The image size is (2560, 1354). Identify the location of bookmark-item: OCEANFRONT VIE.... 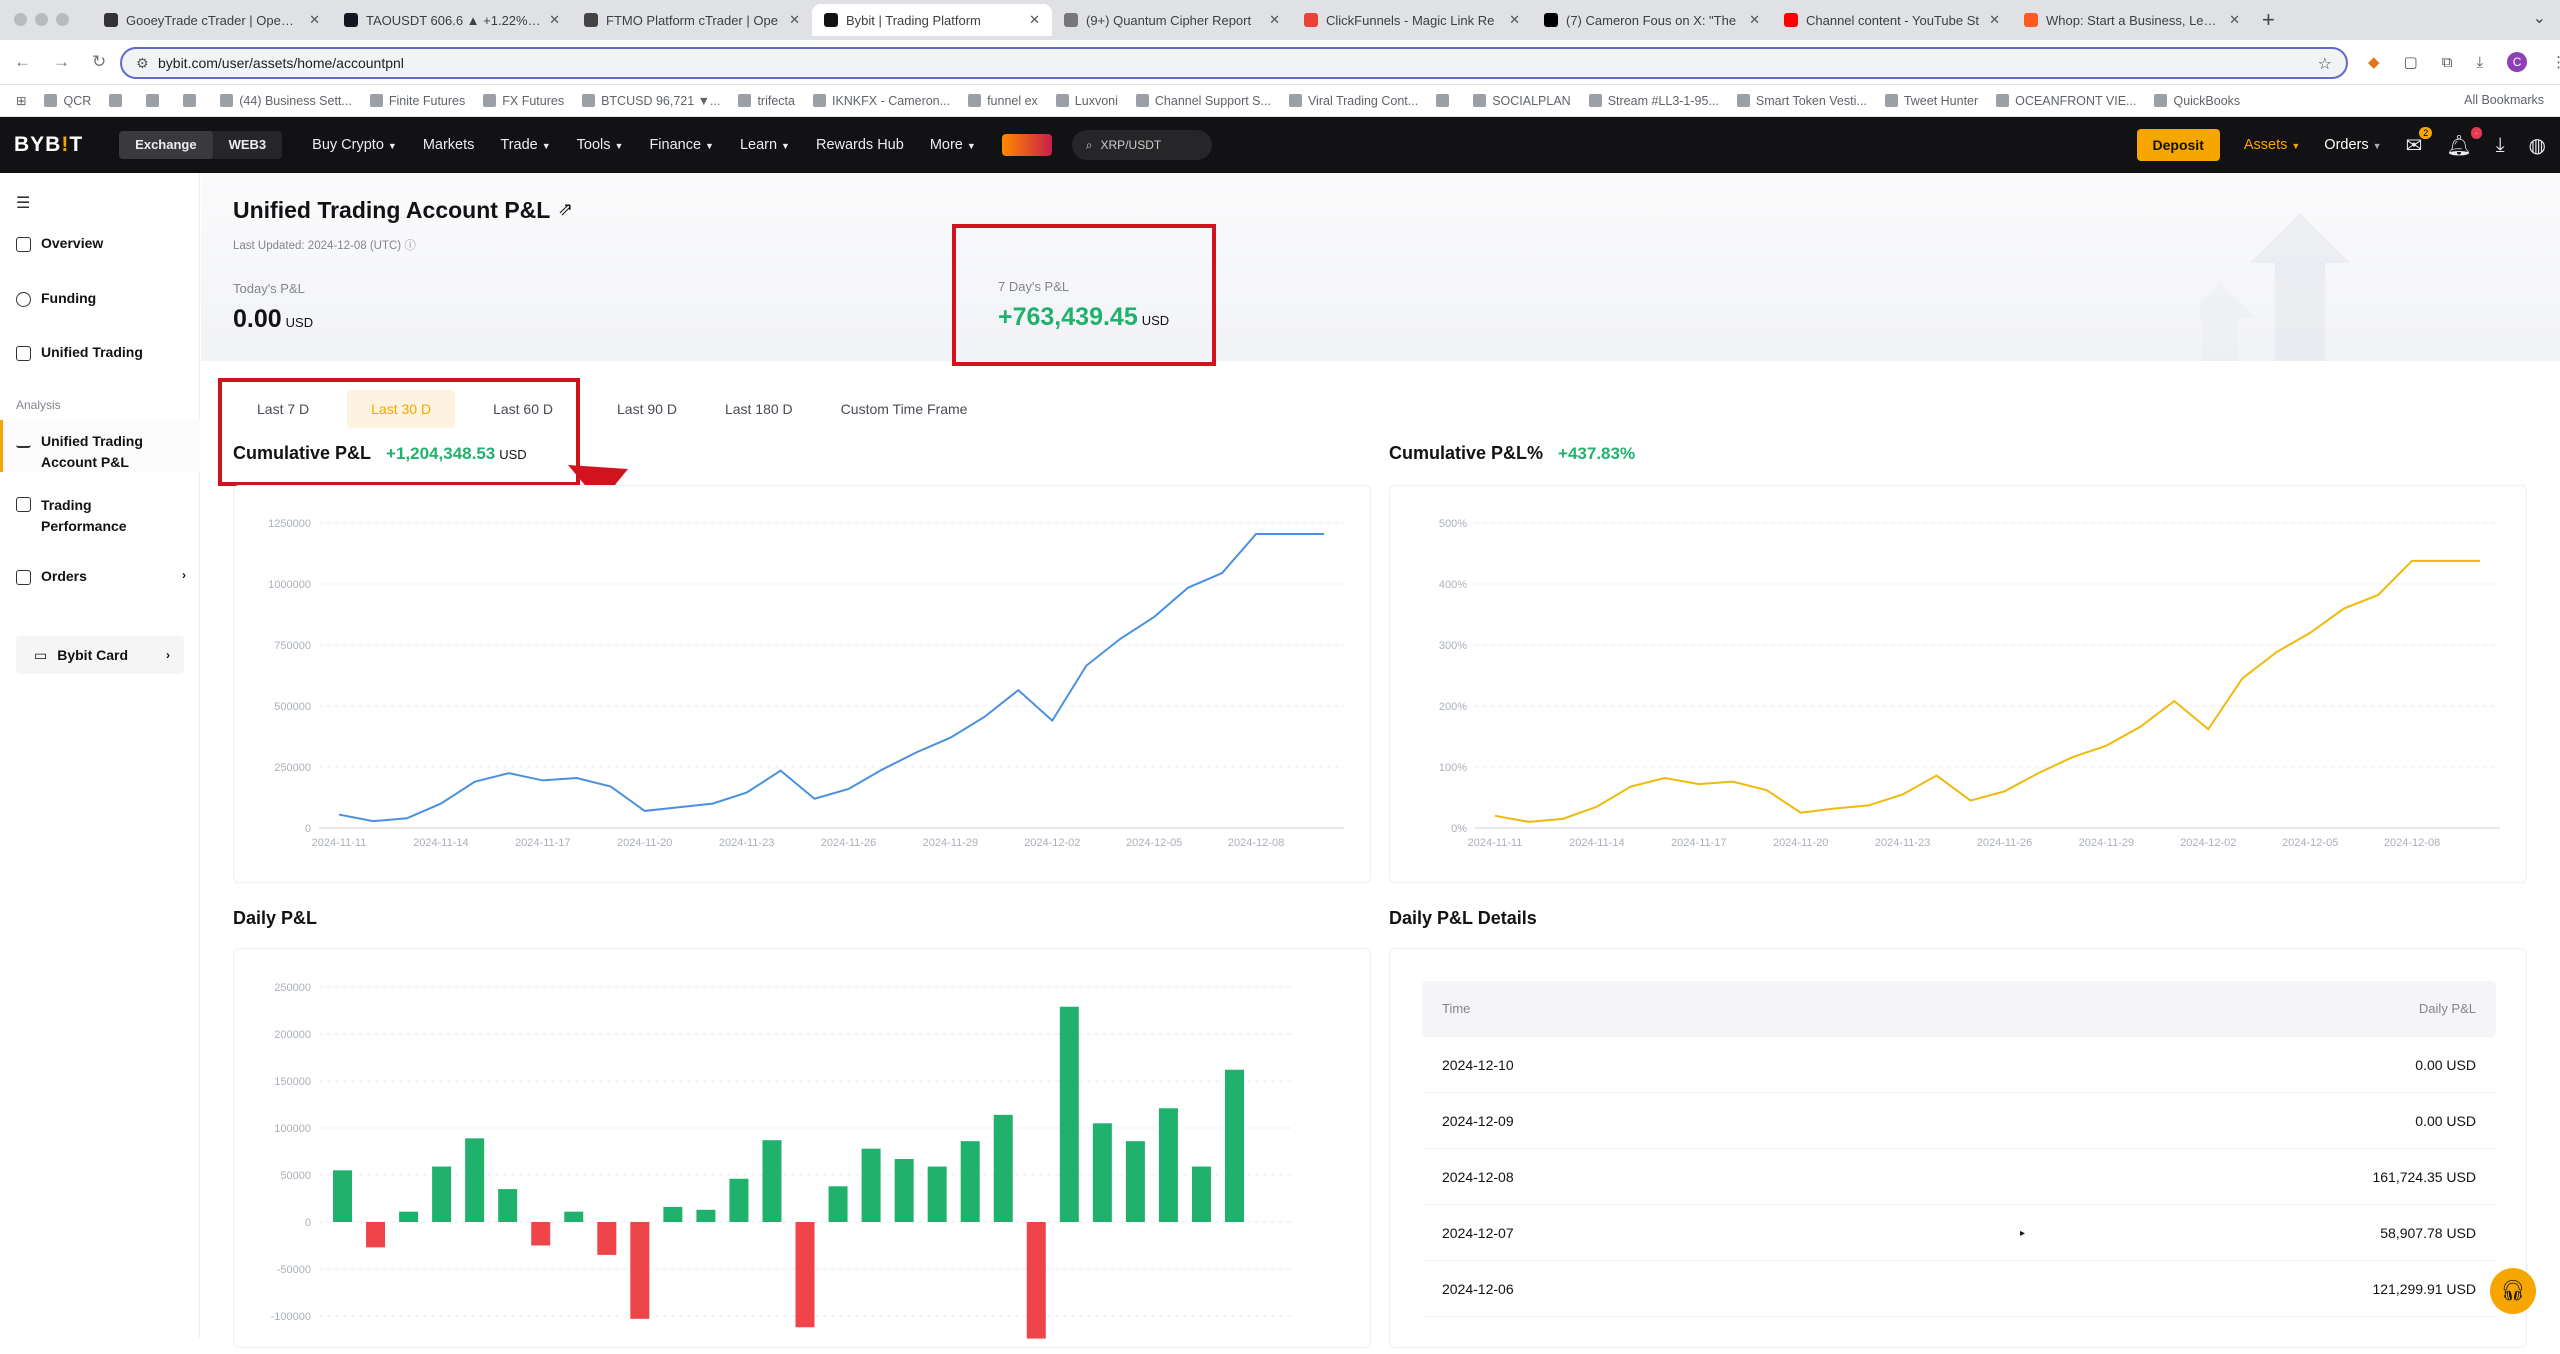
(2066, 101).